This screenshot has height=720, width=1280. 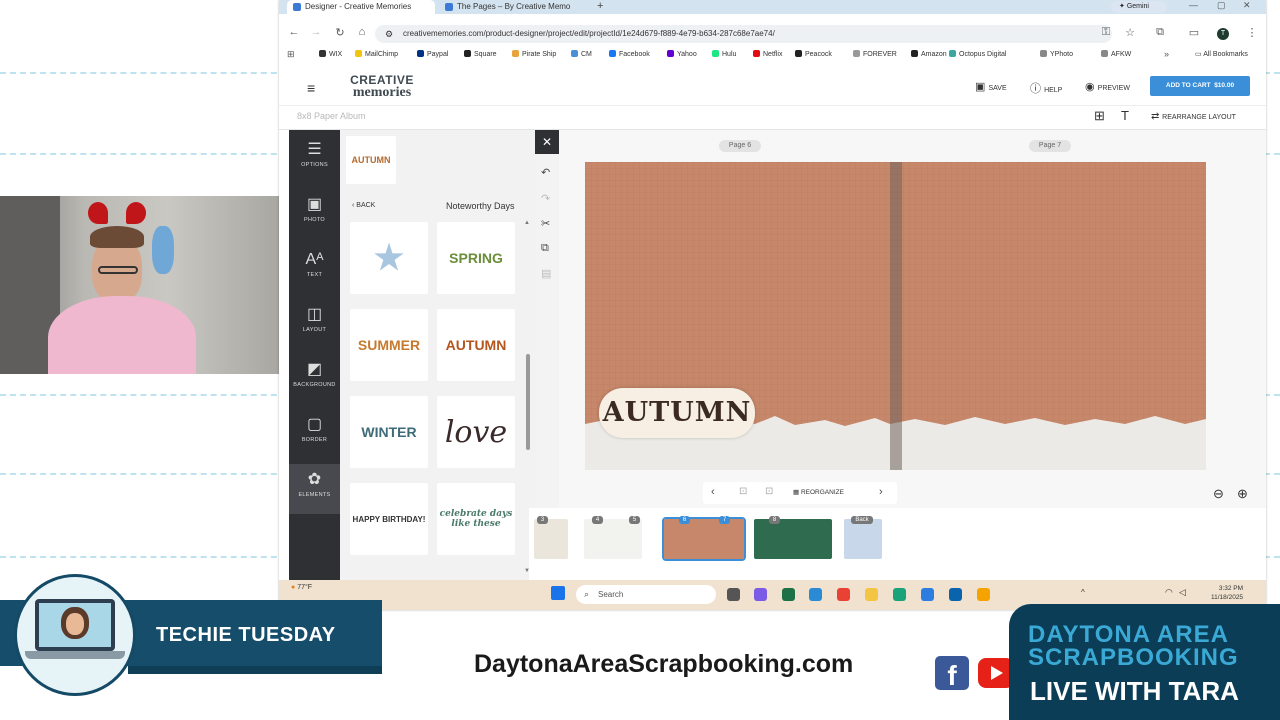 I want to click on sidebar-item-text: Aᴬ TEXT, so click(x=314, y=269).